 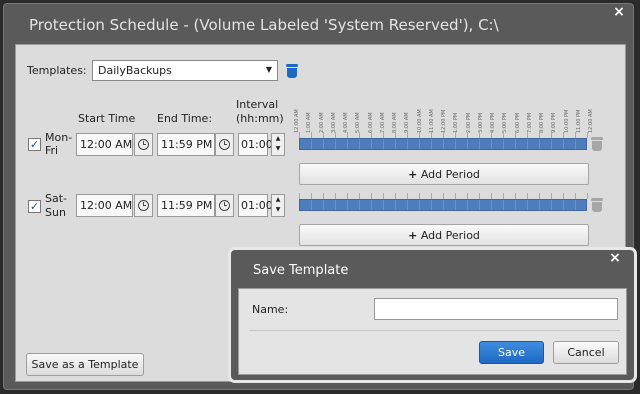 What do you see at coordinates (301, 270) in the screenshot?
I see `popup-title: Save Template` at bounding box center [301, 270].